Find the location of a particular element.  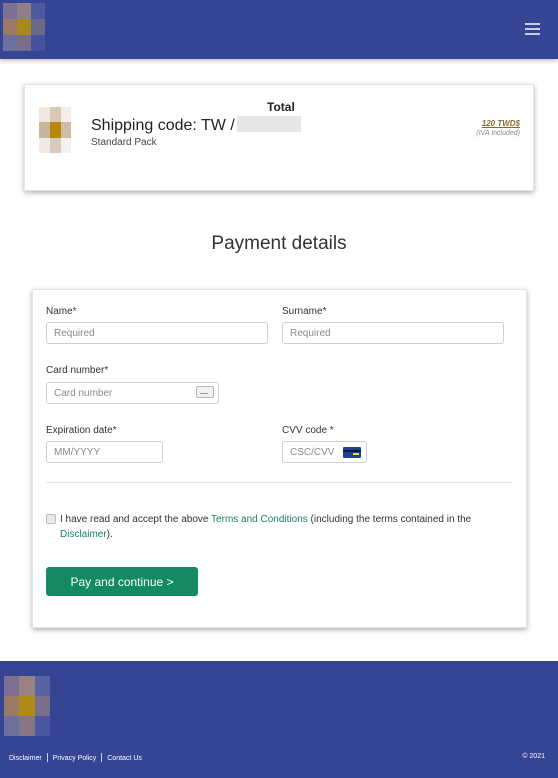

footer-privacy-link: Privacy Policy is located at coordinates (75, 758).